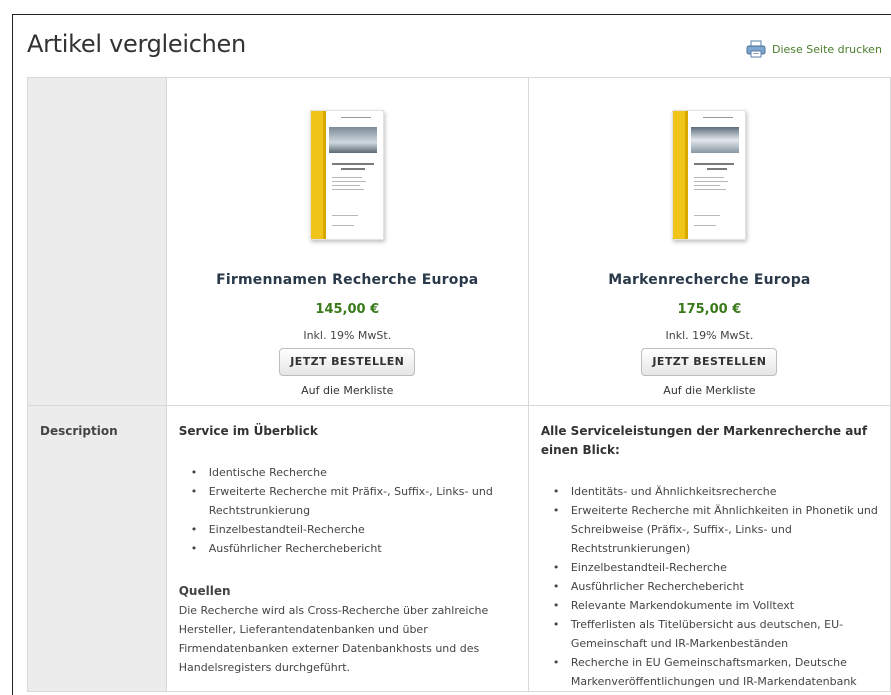 This screenshot has width=891, height=695. I want to click on sources-heading: Quellen, so click(204, 591).